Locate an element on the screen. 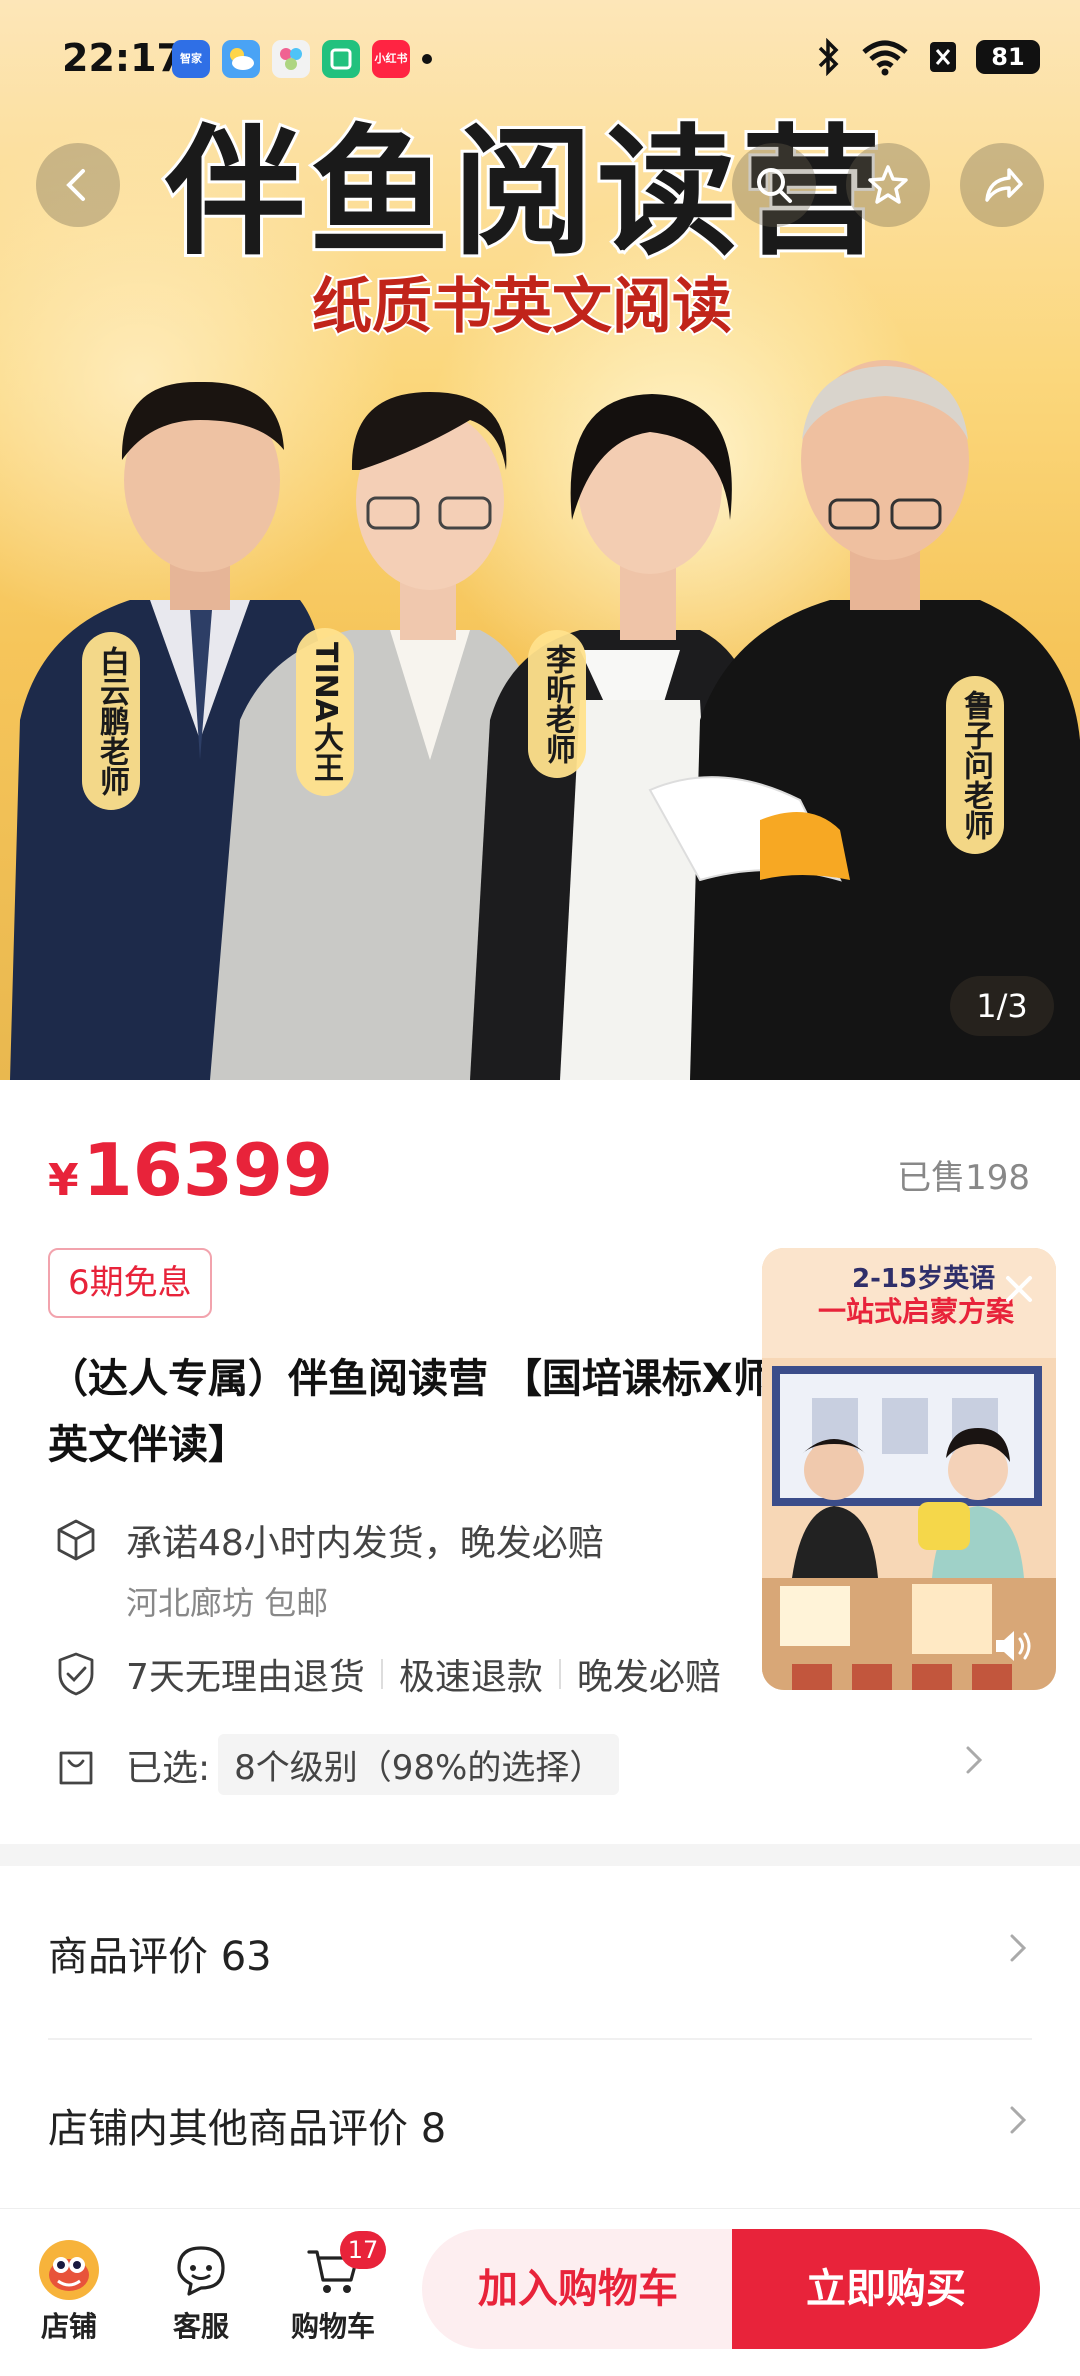 Image resolution: width=1080 pixels, height=2376 pixels. search-icon is located at coordinates (774, 185).